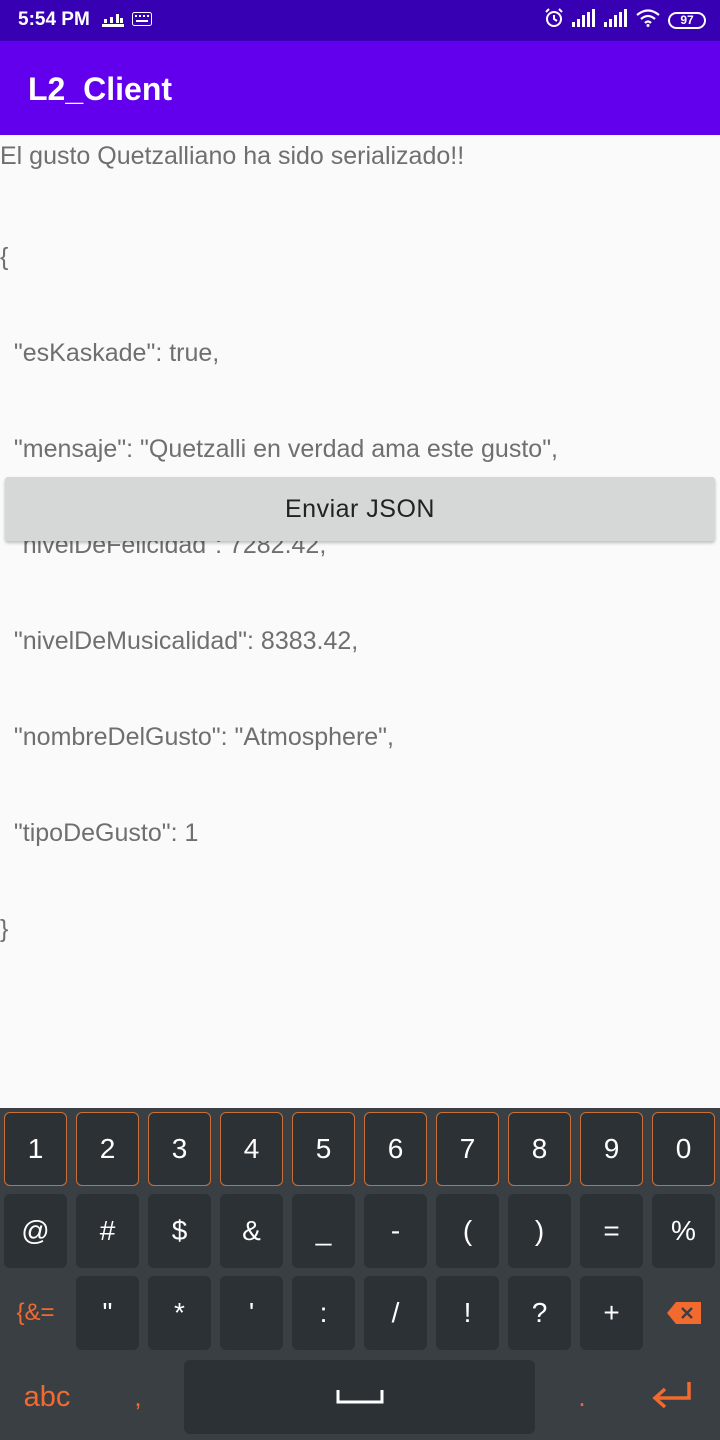 The height and width of the screenshot is (1440, 720). I want to click on keyboard-icon, so click(142, 21).